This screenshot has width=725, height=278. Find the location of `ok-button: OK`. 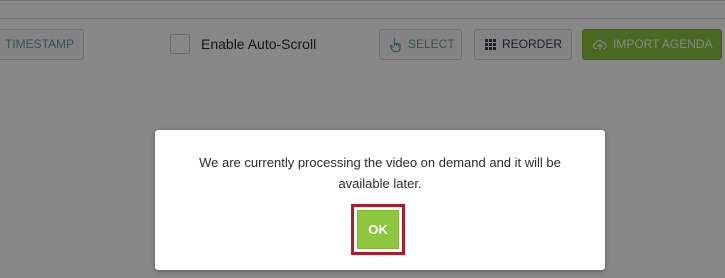

ok-button: OK is located at coordinates (378, 229).